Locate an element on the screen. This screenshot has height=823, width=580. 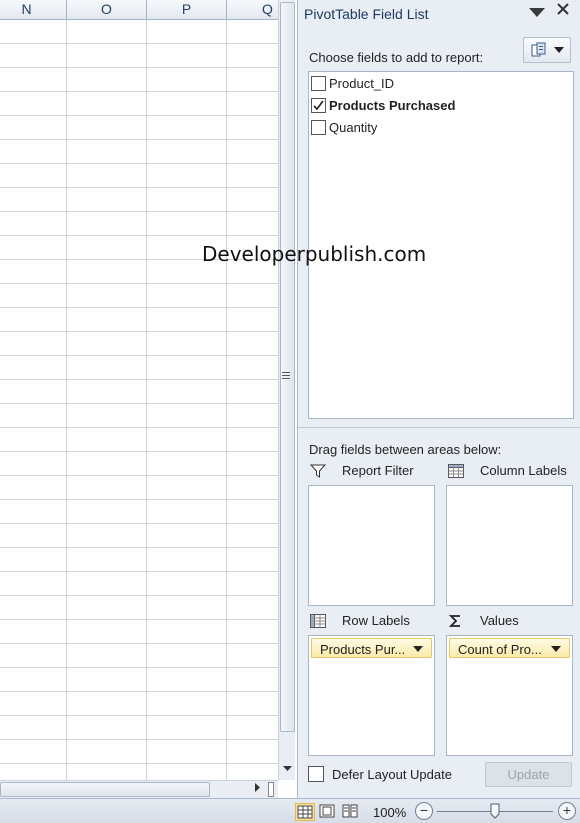
horizontal-scrollbar is located at coordinates (139, 789).